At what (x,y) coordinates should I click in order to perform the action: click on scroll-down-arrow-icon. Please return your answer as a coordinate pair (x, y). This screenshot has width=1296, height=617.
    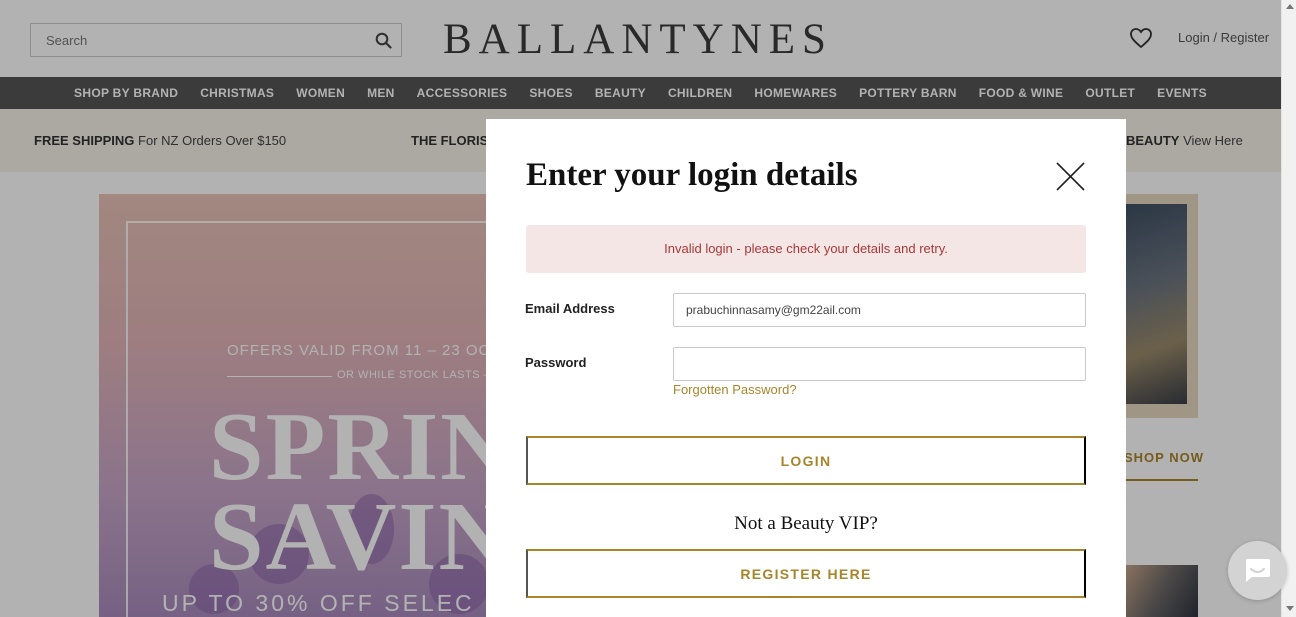
    Looking at the image, I should click on (1290, 608).